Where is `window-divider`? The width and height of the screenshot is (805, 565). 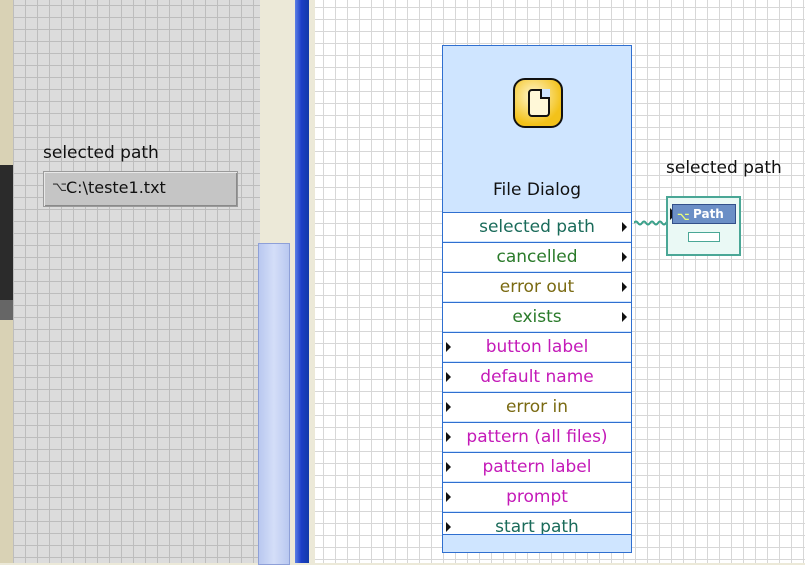
window-divider is located at coordinates (302, 281).